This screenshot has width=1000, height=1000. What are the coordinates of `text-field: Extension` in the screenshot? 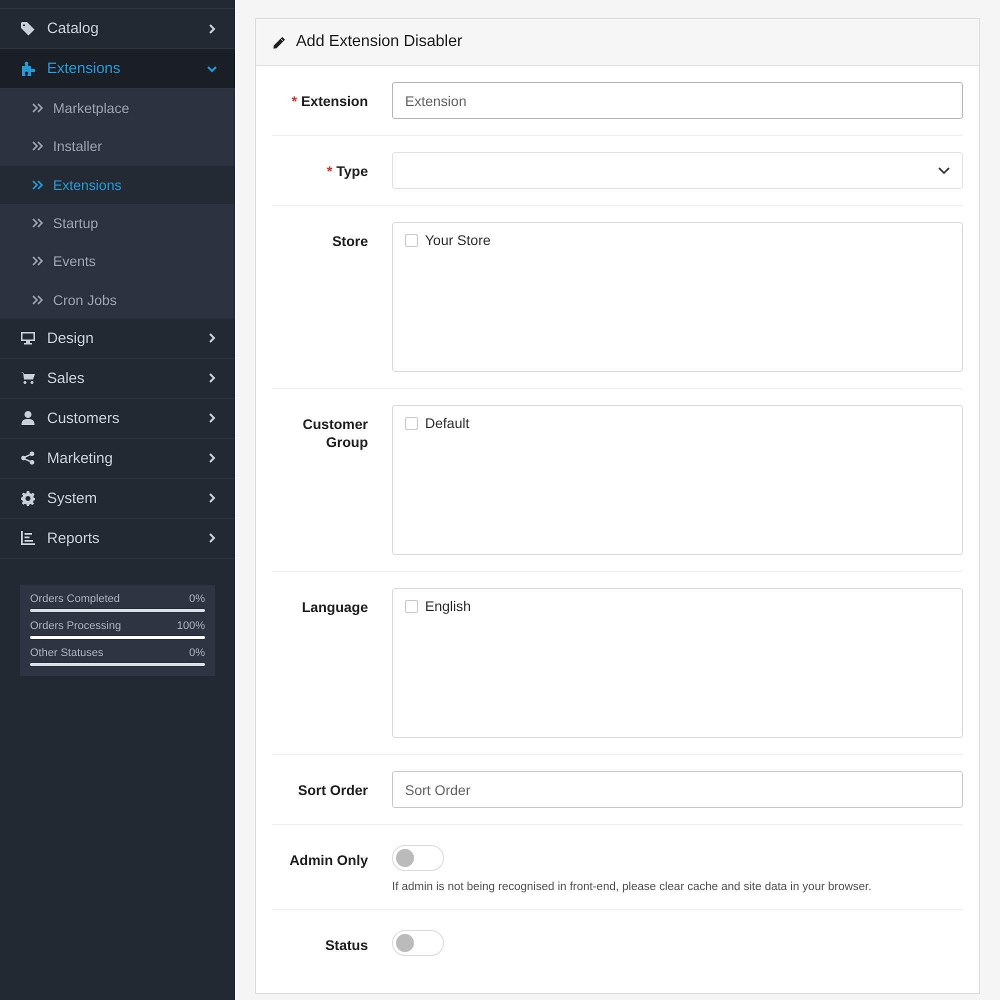 It's located at (677, 100).